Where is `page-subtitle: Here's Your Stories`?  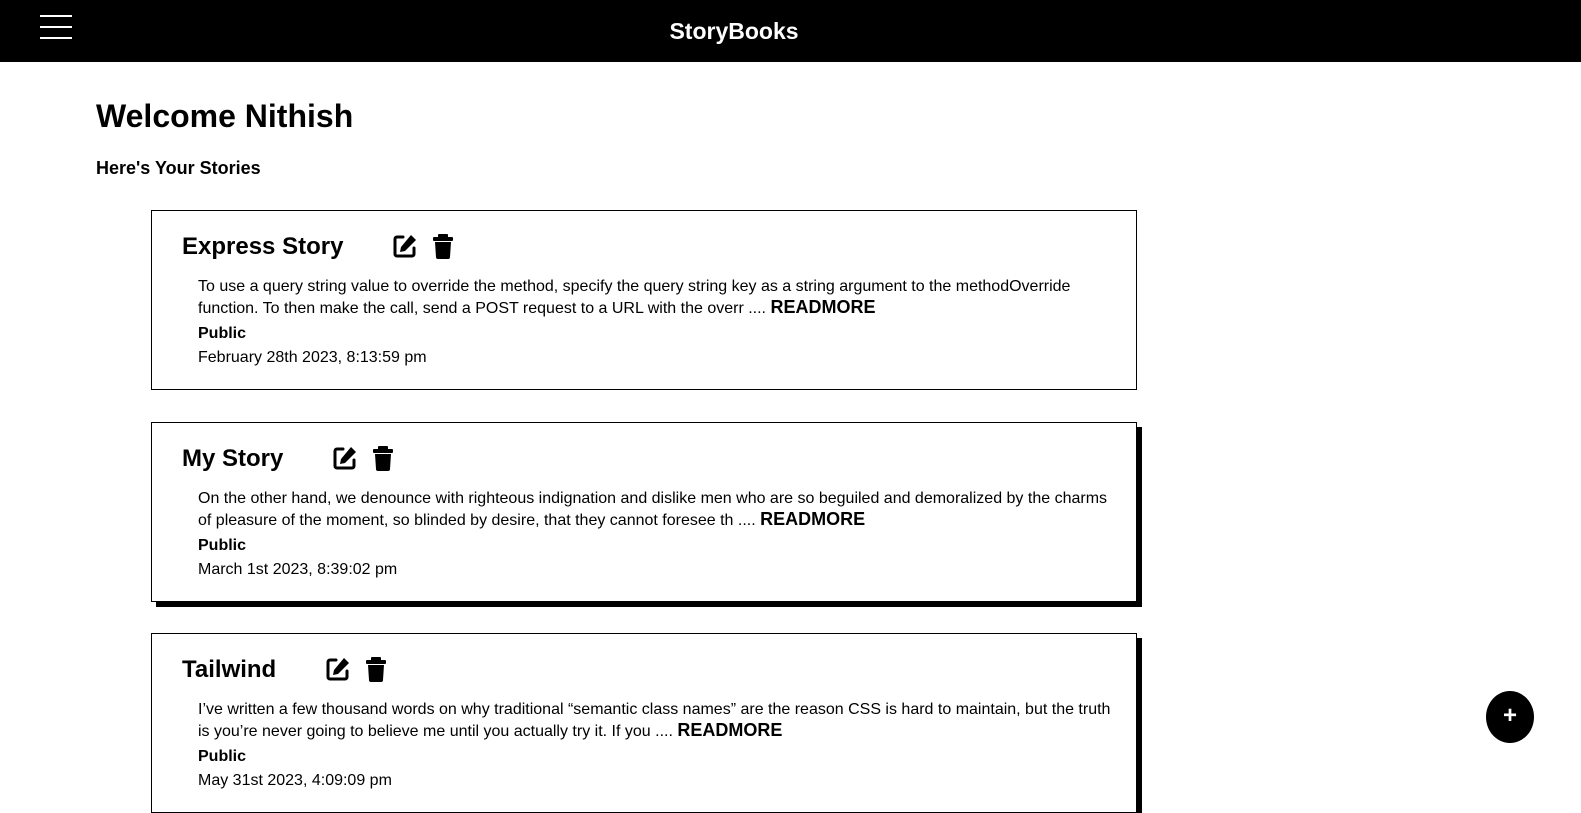 page-subtitle: Here's Your Stories is located at coordinates (178, 168).